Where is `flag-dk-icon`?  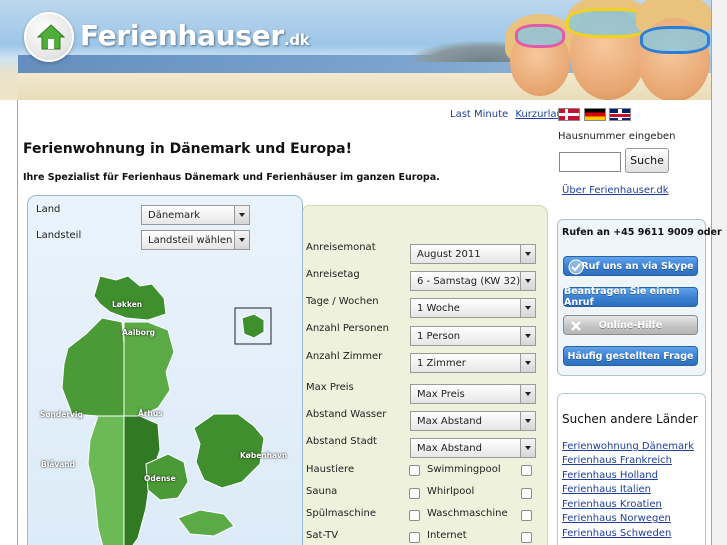 flag-dk-icon is located at coordinates (569, 114).